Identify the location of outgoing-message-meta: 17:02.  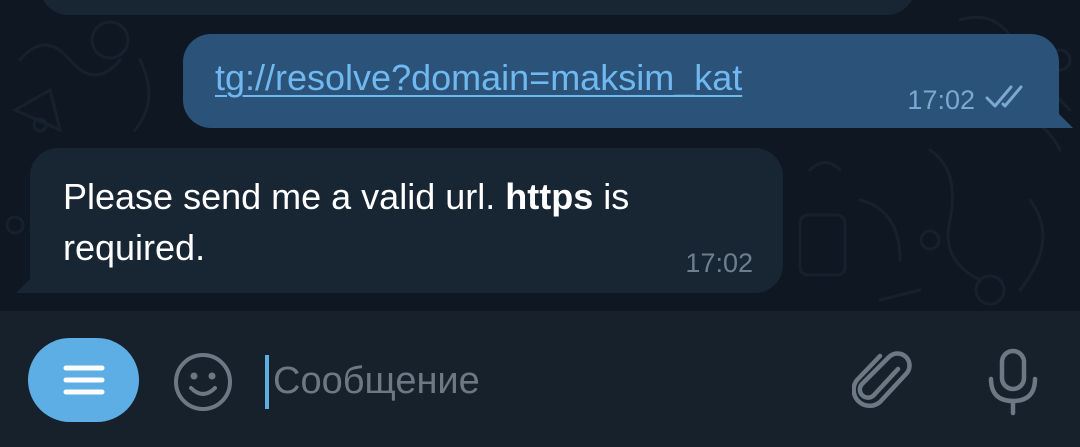
(968, 100).